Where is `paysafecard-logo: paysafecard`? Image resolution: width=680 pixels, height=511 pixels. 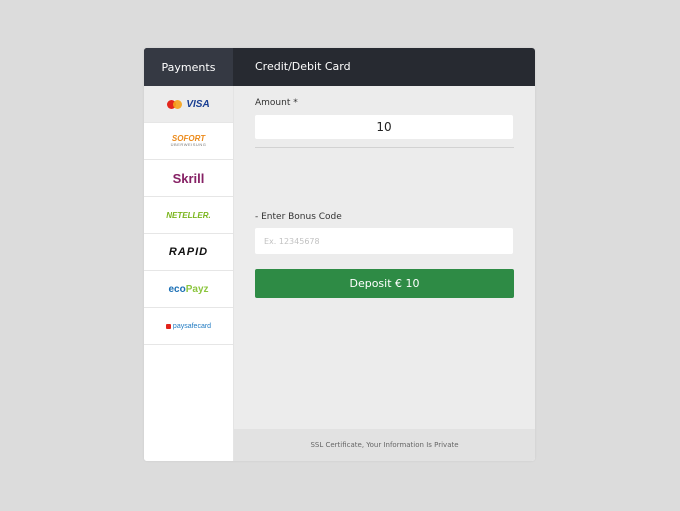
paysafecard-logo: paysafecard is located at coordinates (188, 326).